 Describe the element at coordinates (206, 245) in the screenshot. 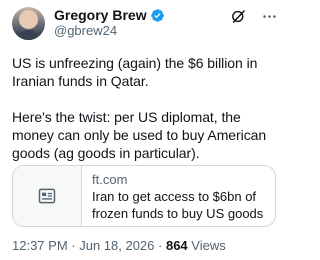

I see `views-label: Views` at that location.